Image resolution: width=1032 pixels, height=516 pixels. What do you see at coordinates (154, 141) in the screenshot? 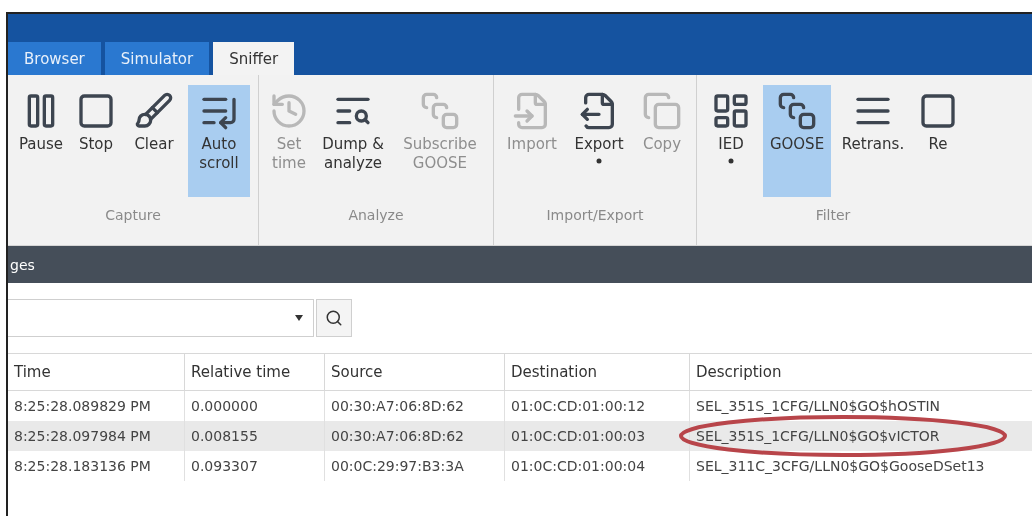
I see `ribbon-button: Clear` at bounding box center [154, 141].